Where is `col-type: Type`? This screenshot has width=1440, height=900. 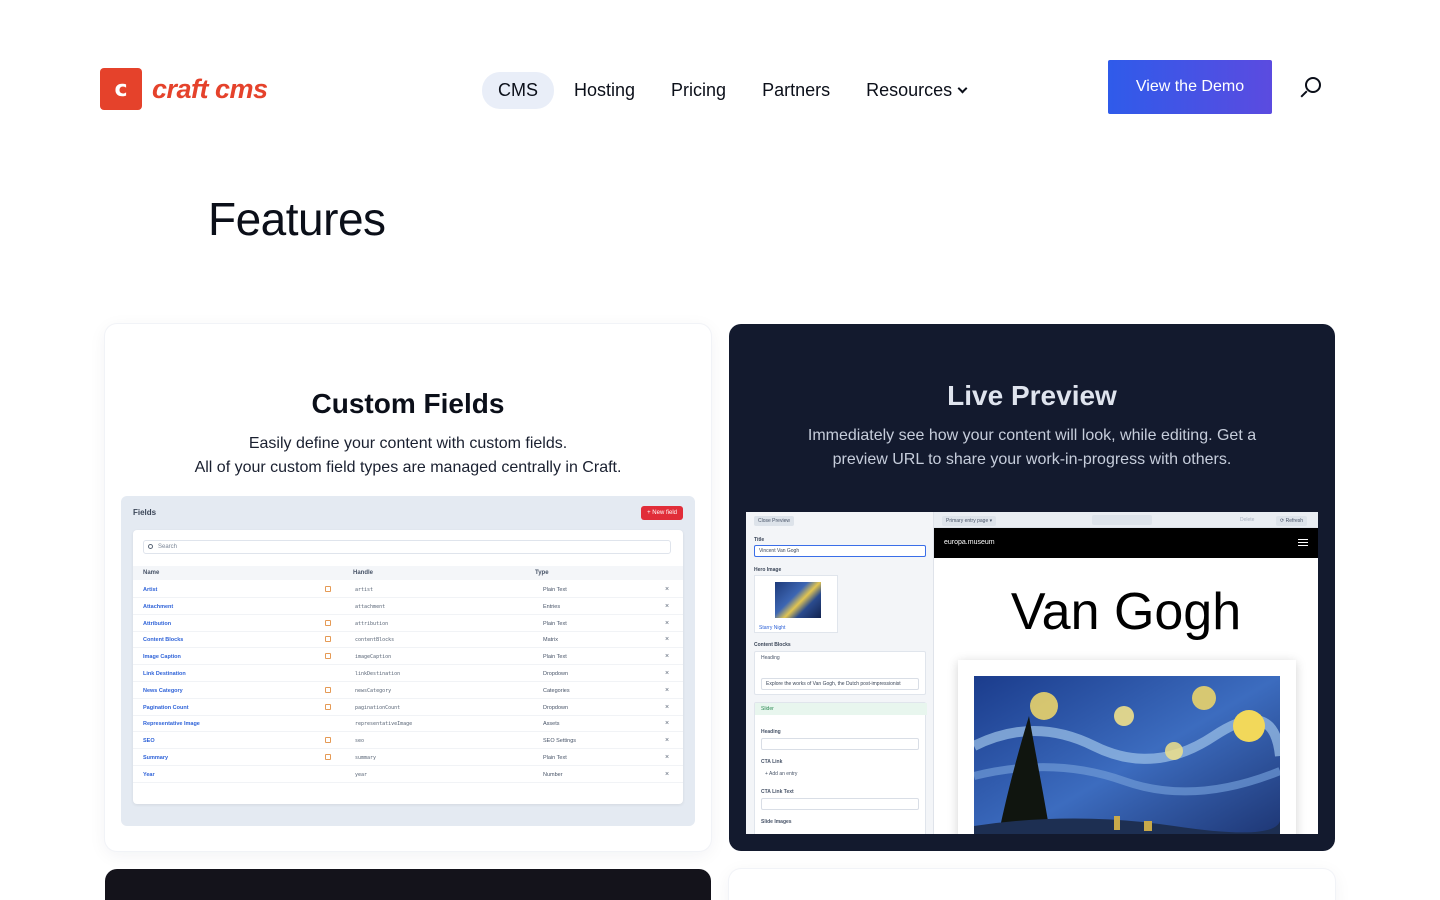
col-type: Type is located at coordinates (542, 573).